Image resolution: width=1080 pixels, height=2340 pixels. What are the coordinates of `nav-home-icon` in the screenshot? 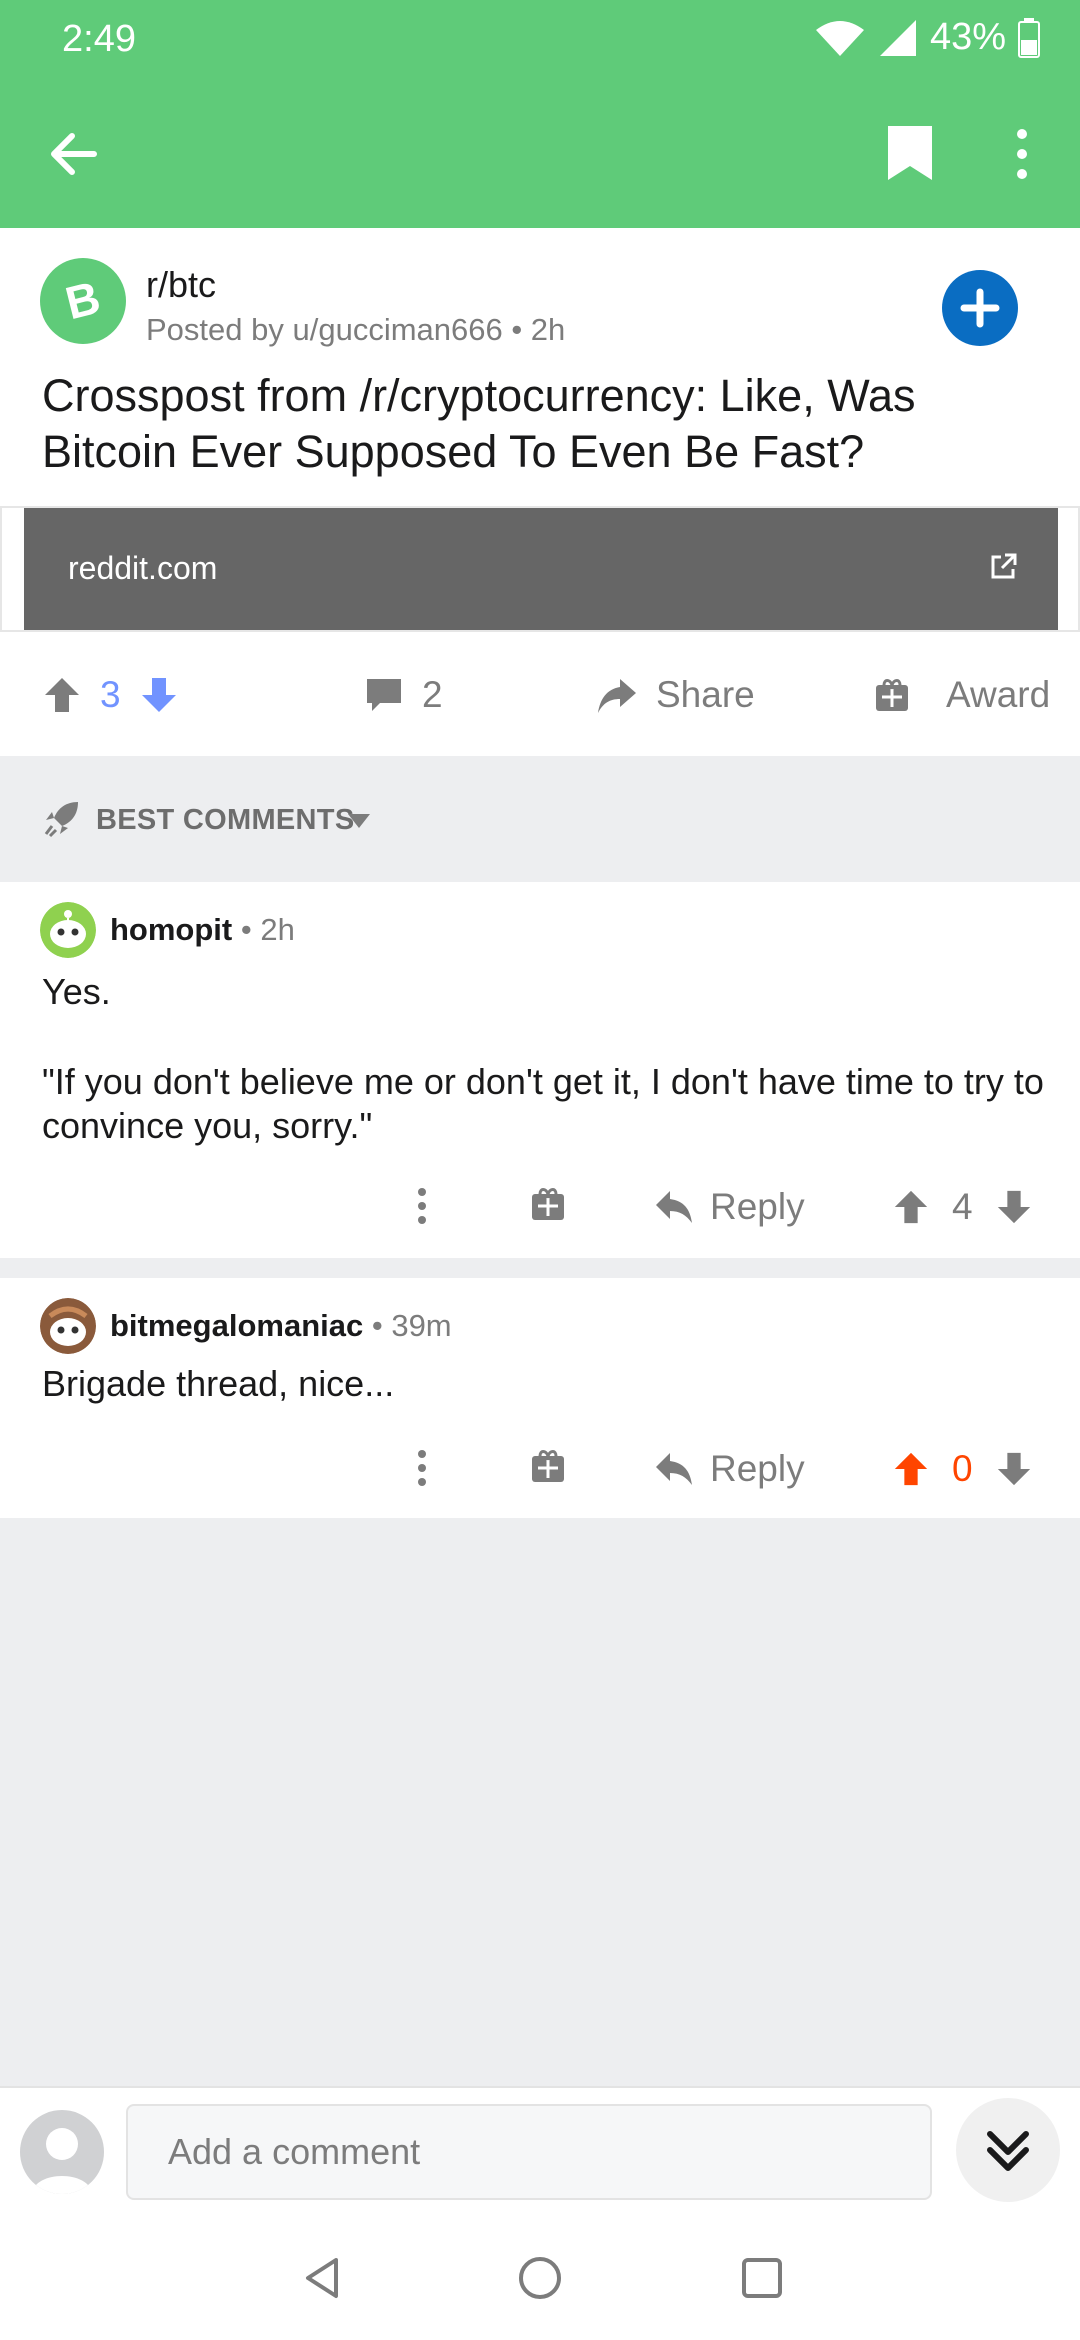 It's located at (540, 2278).